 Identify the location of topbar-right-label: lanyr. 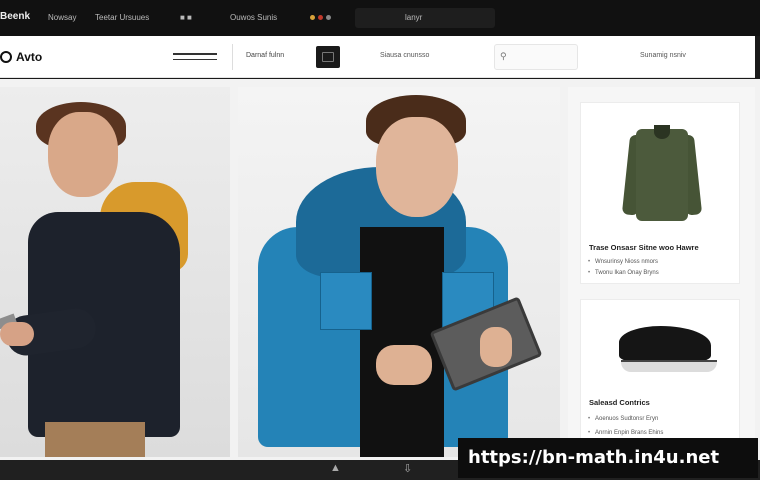
(413, 17).